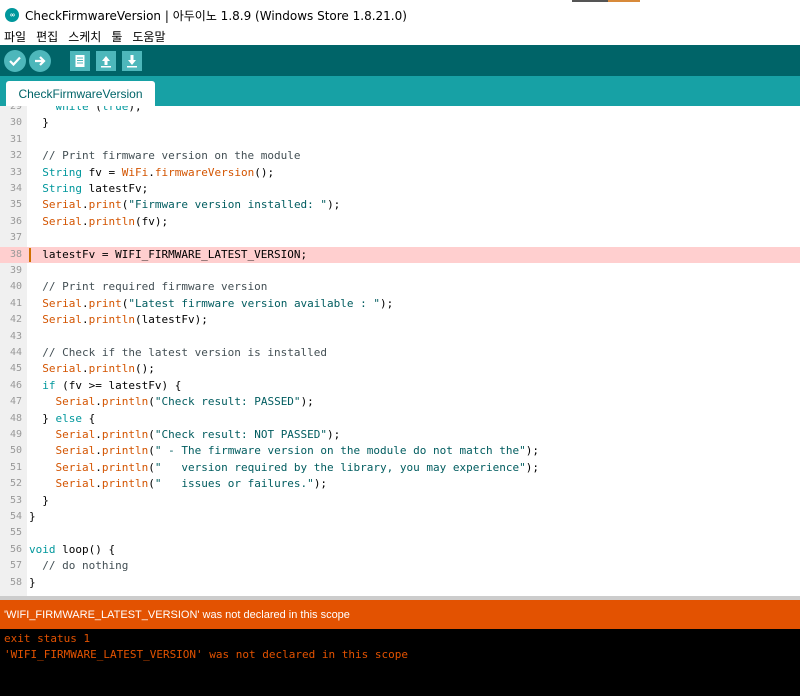 The image size is (800, 696). What do you see at coordinates (400, 369) in the screenshot?
I see `code-line-45: 45 Serial.println();` at bounding box center [400, 369].